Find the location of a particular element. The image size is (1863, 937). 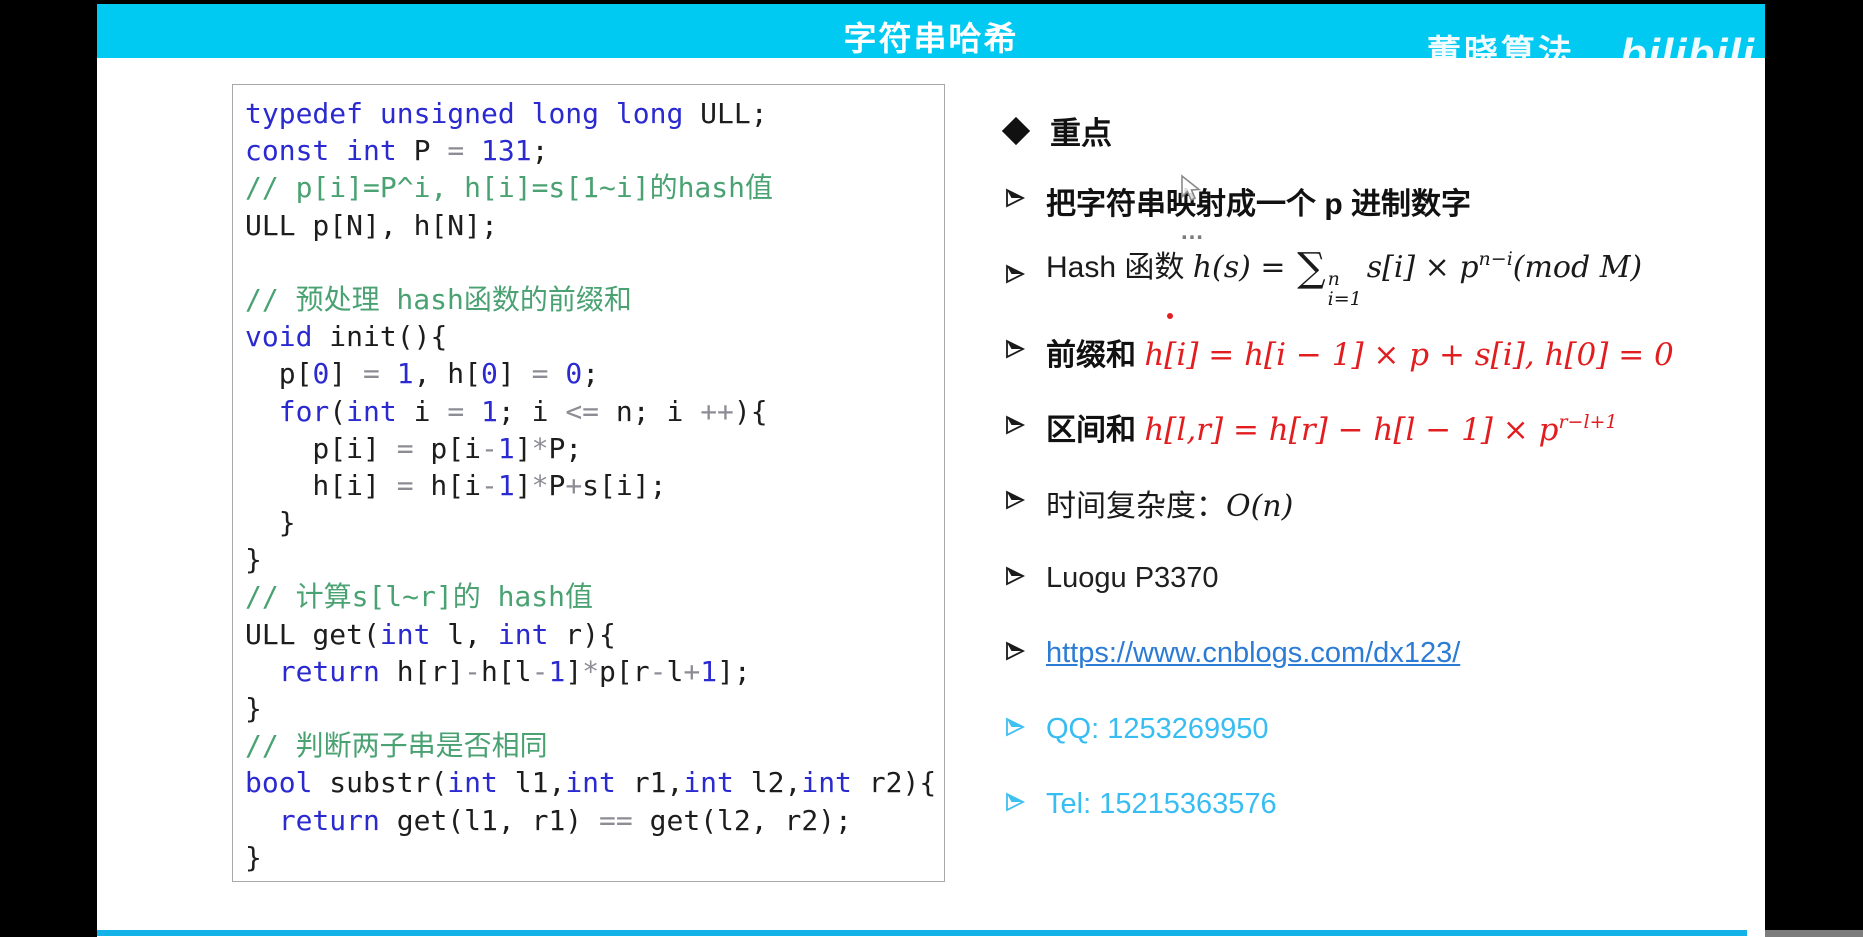

letterbox-left is located at coordinates (48, 468).